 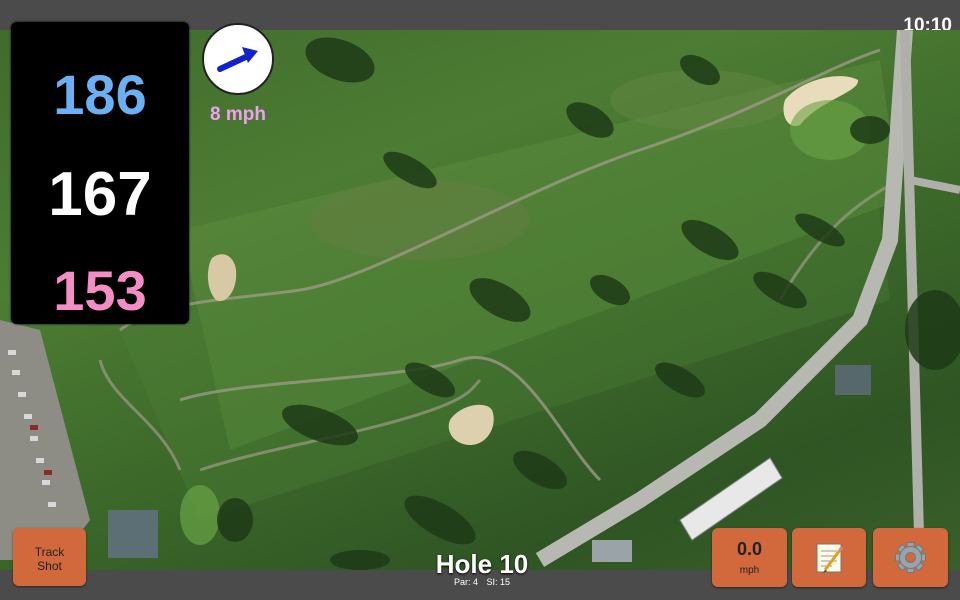 I want to click on yardage-panel: 186 167 153, so click(x=100, y=173).